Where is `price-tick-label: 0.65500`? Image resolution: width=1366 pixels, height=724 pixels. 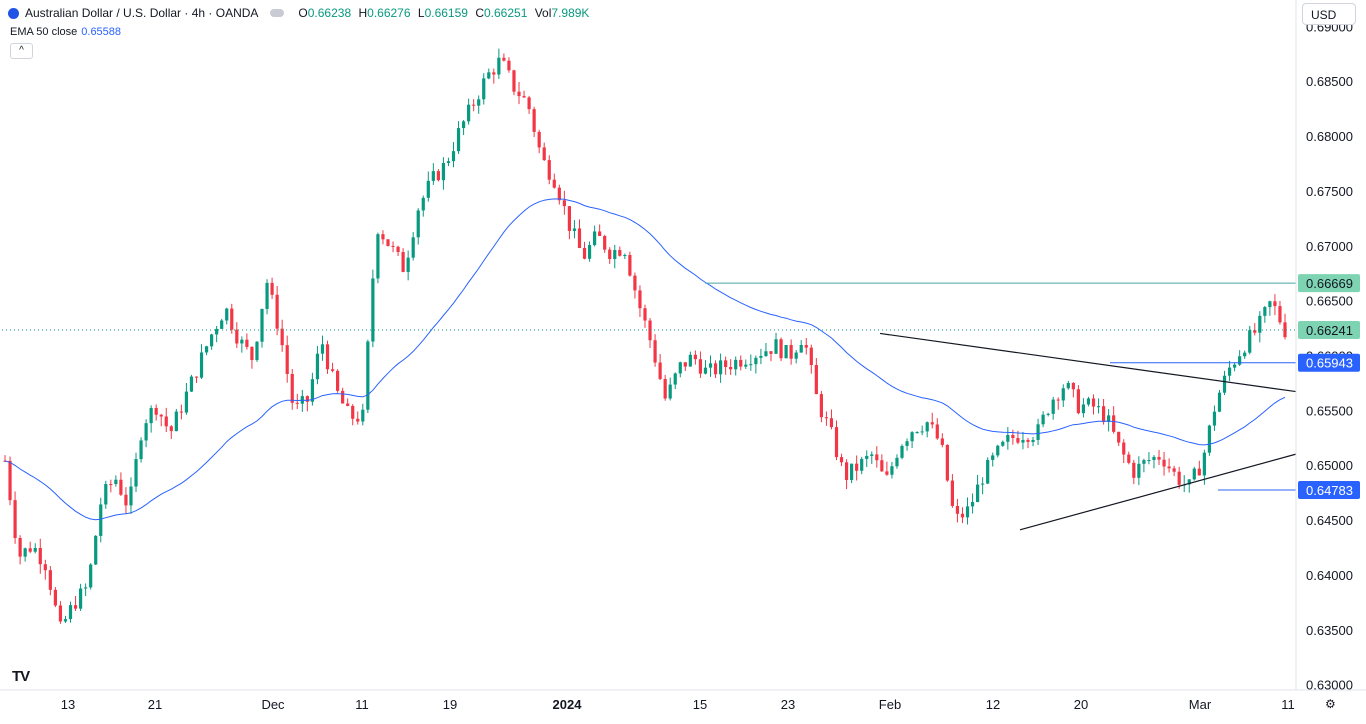
price-tick-label: 0.65500 is located at coordinates (1329, 410).